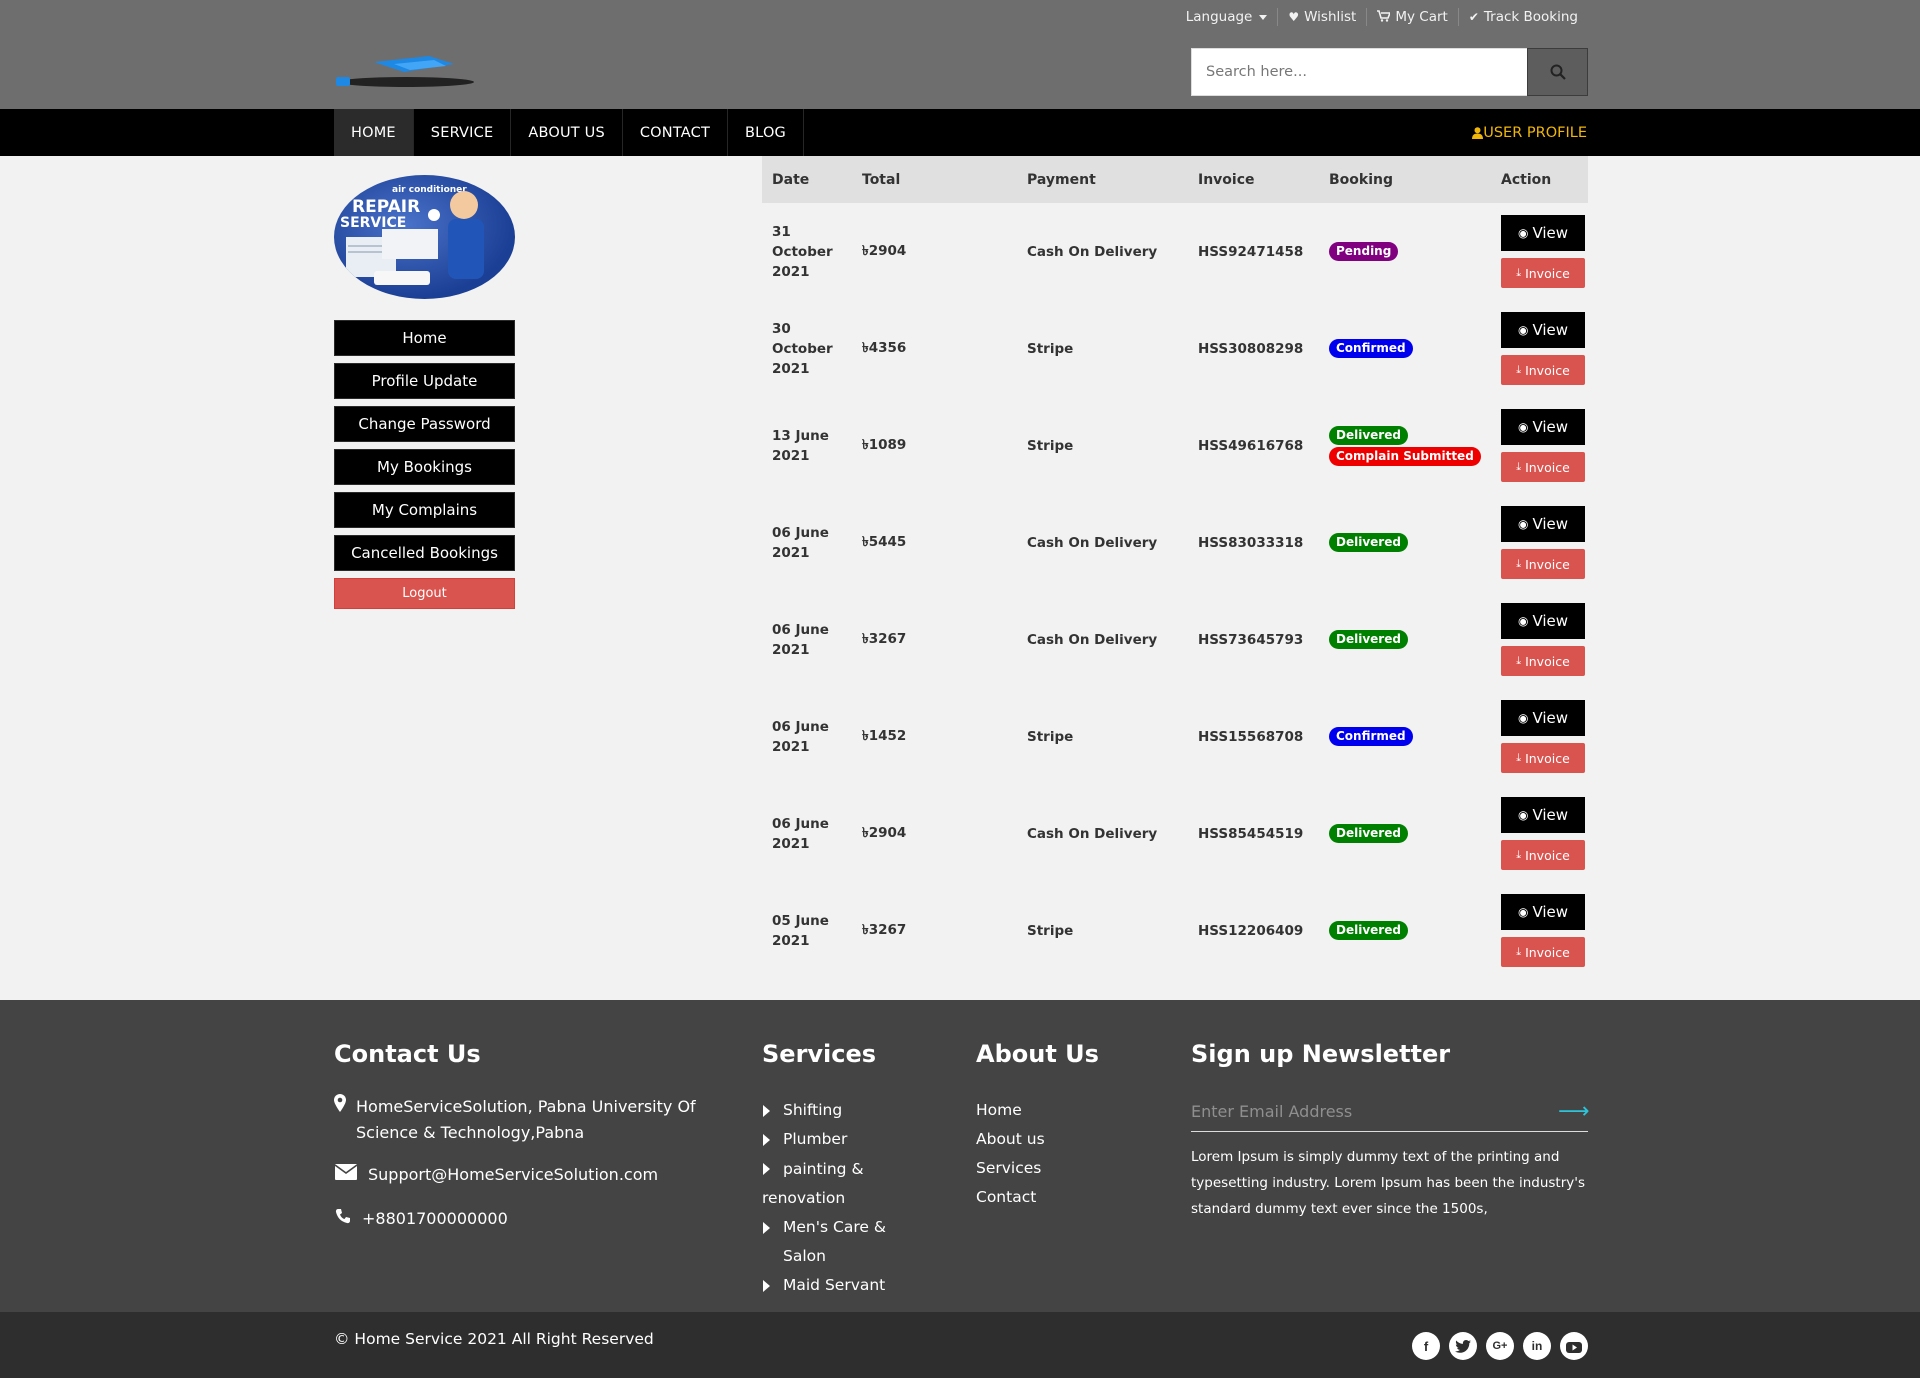  What do you see at coordinates (884, 348) in the screenshot?
I see `booking-total: ৳4356` at bounding box center [884, 348].